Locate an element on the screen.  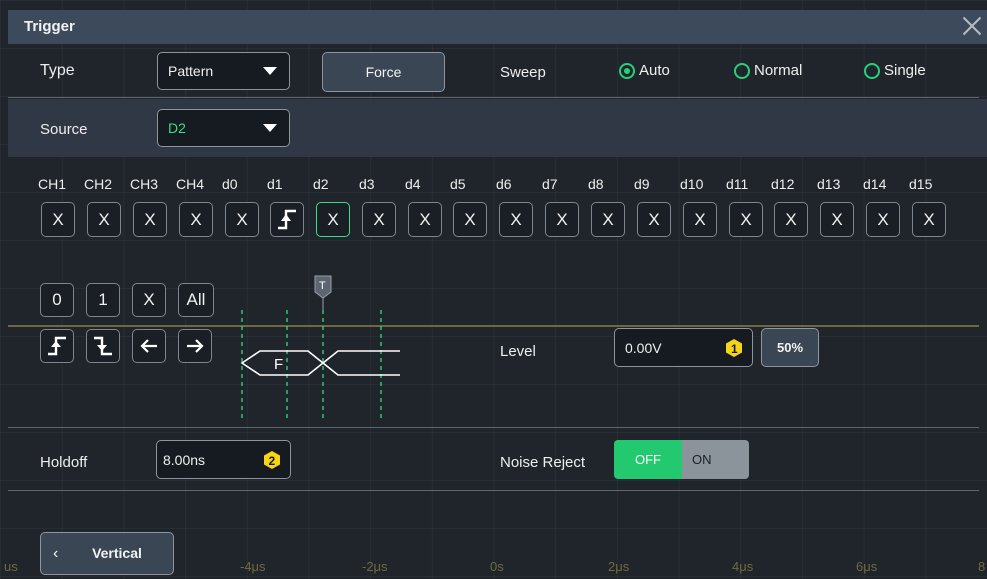
vertical-back-button: ‹ Vertical is located at coordinates (107, 553).